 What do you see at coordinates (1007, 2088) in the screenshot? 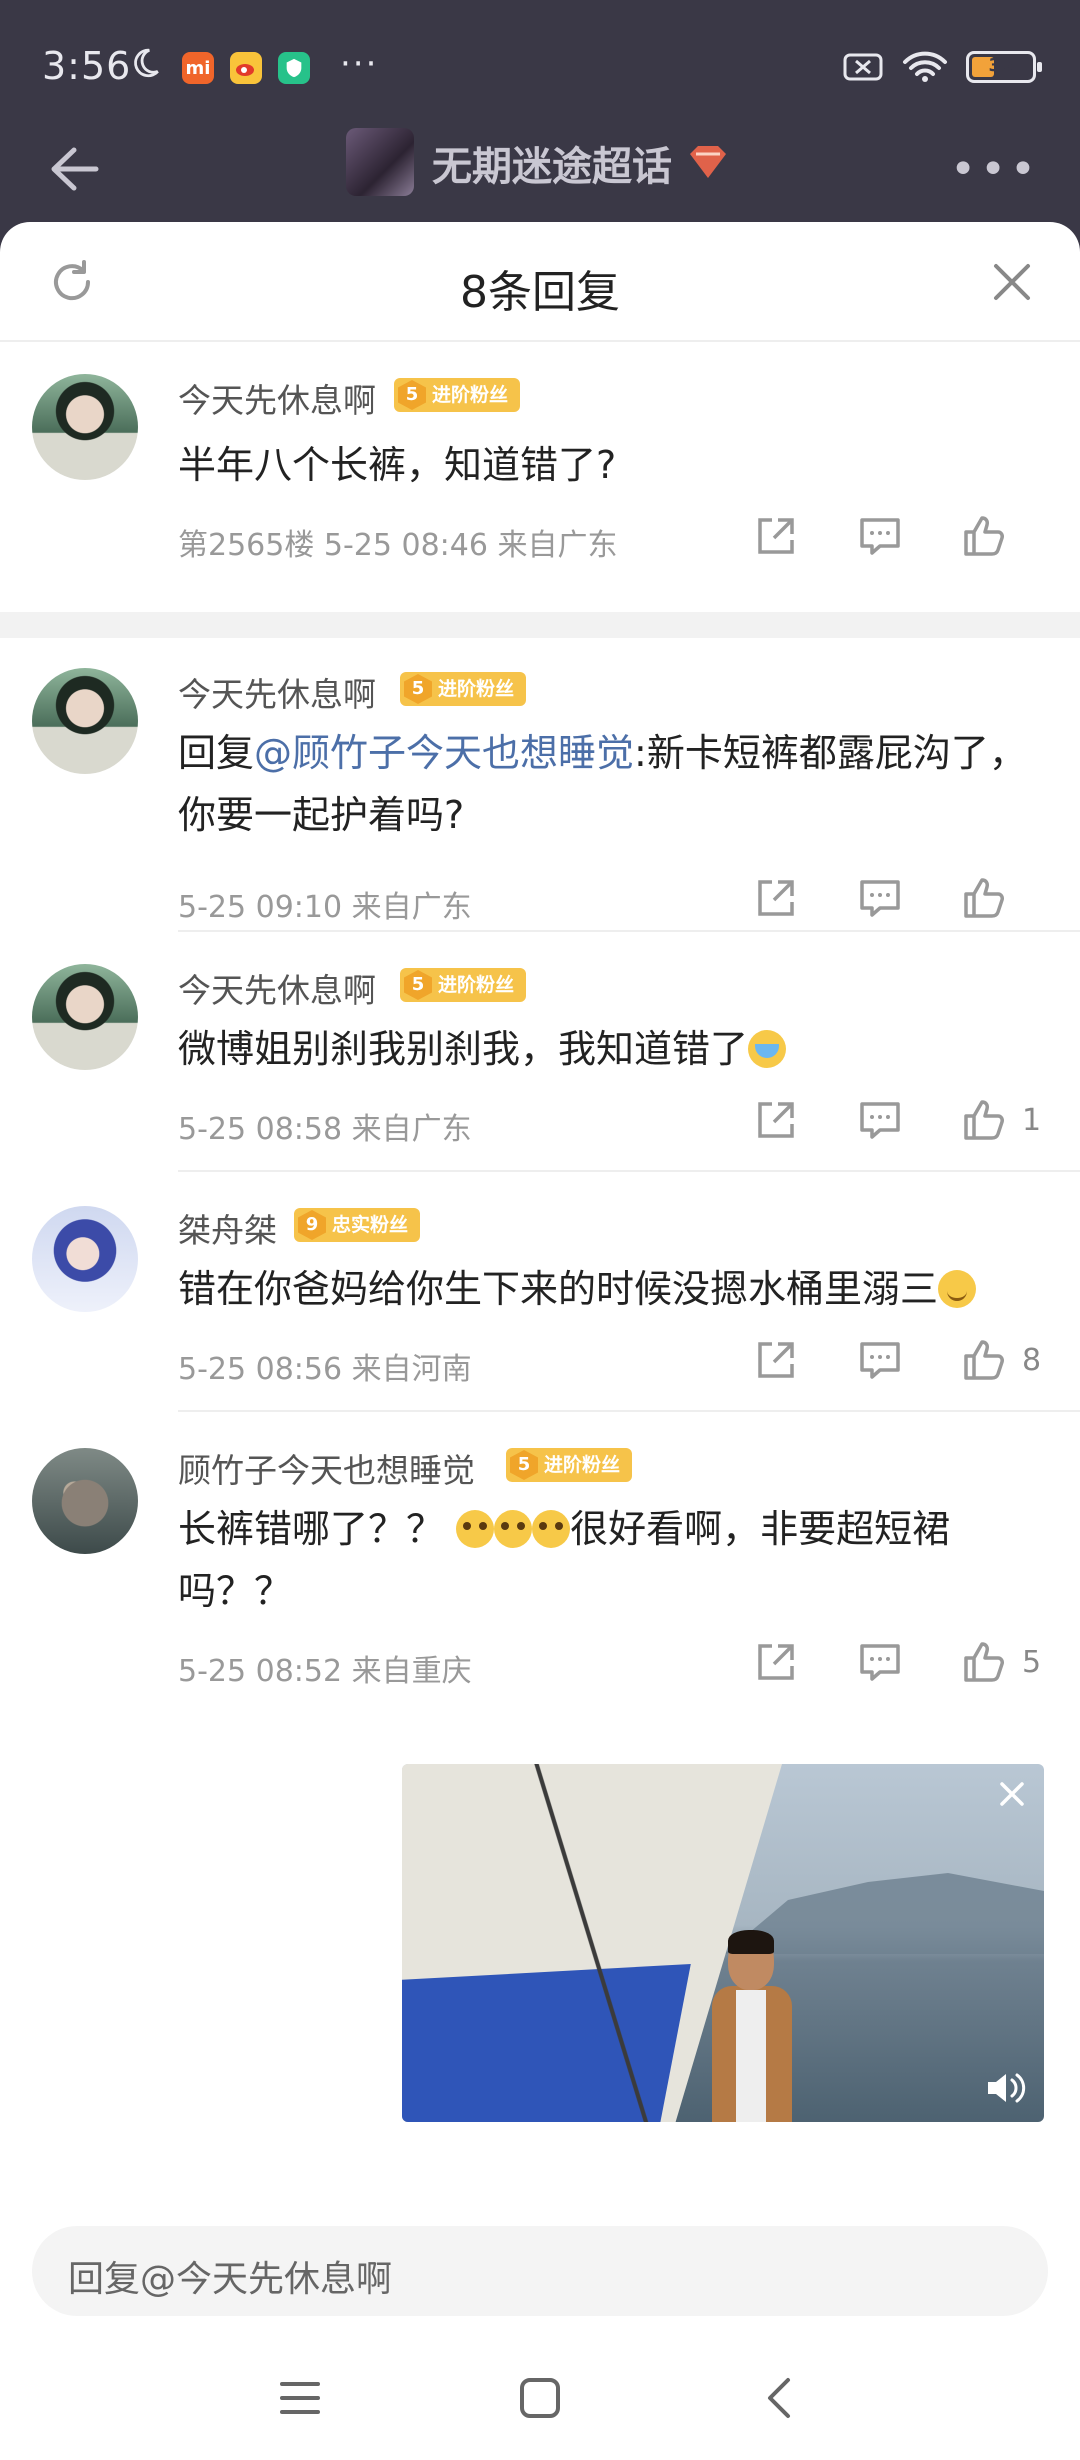
I see `volume-icon` at bounding box center [1007, 2088].